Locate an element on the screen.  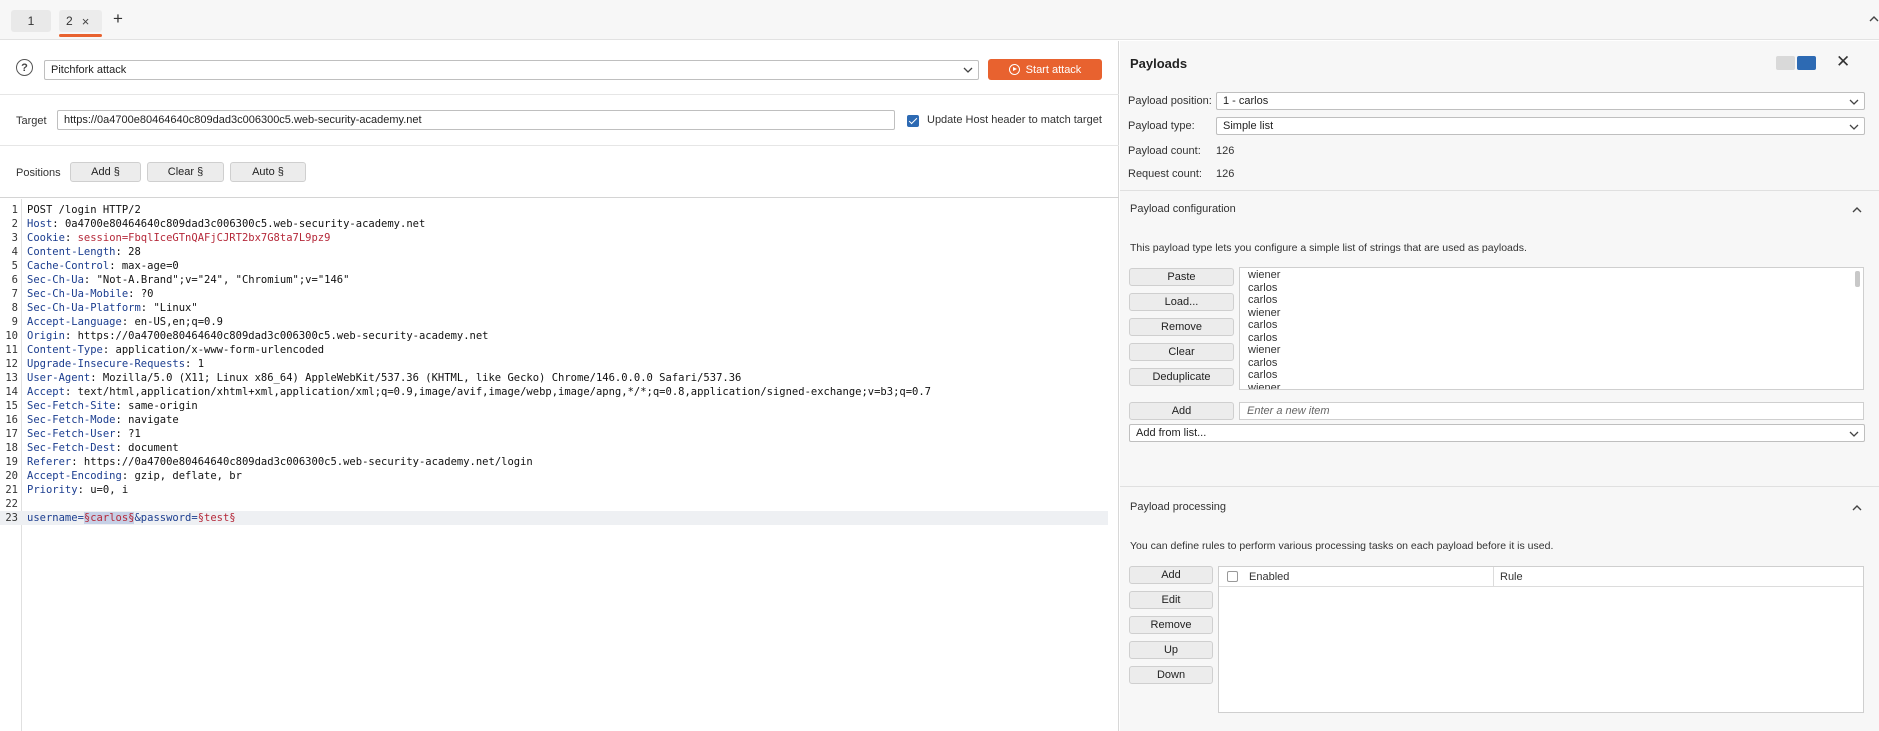
layout-list-icon is located at coordinates (1785, 63).